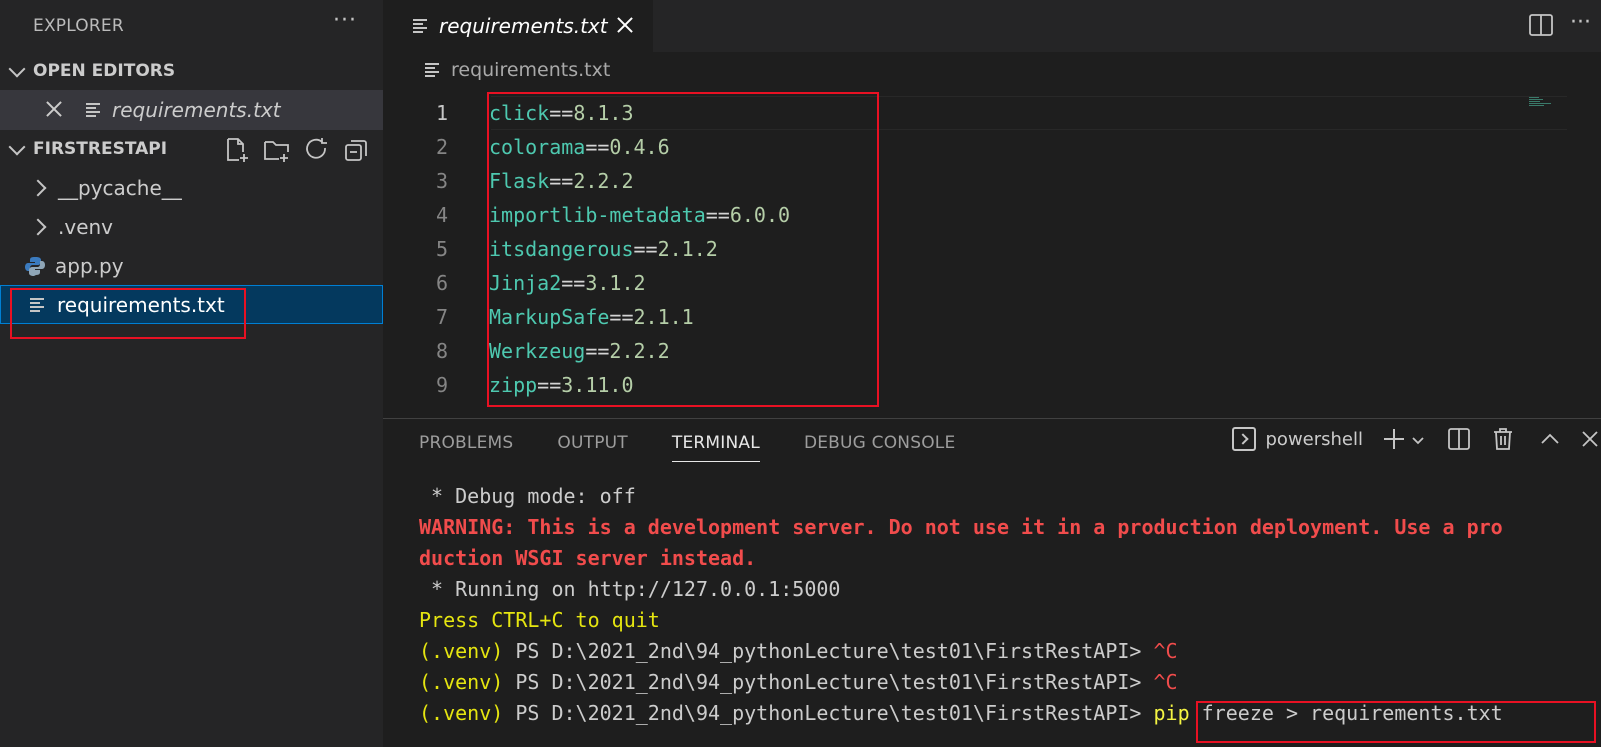  I want to click on collapse-all-icon, so click(357, 150).